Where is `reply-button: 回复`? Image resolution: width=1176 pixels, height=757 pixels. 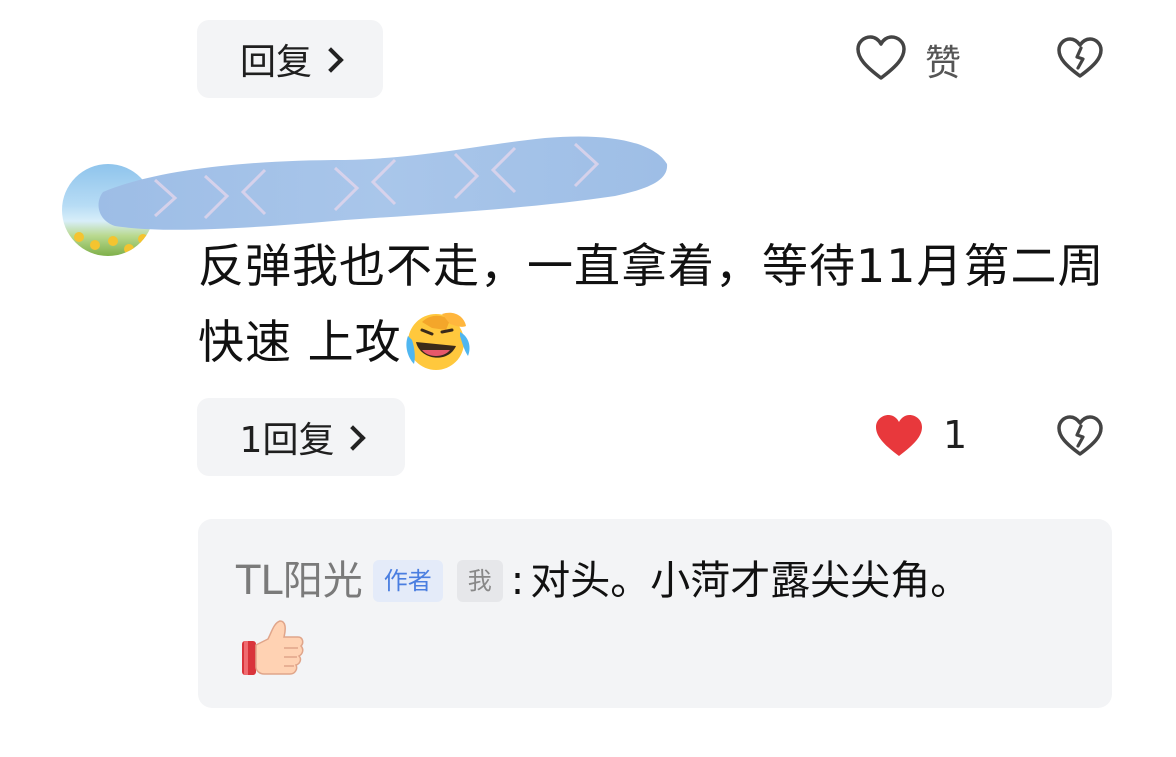
reply-button: 回复 is located at coordinates (290, 59).